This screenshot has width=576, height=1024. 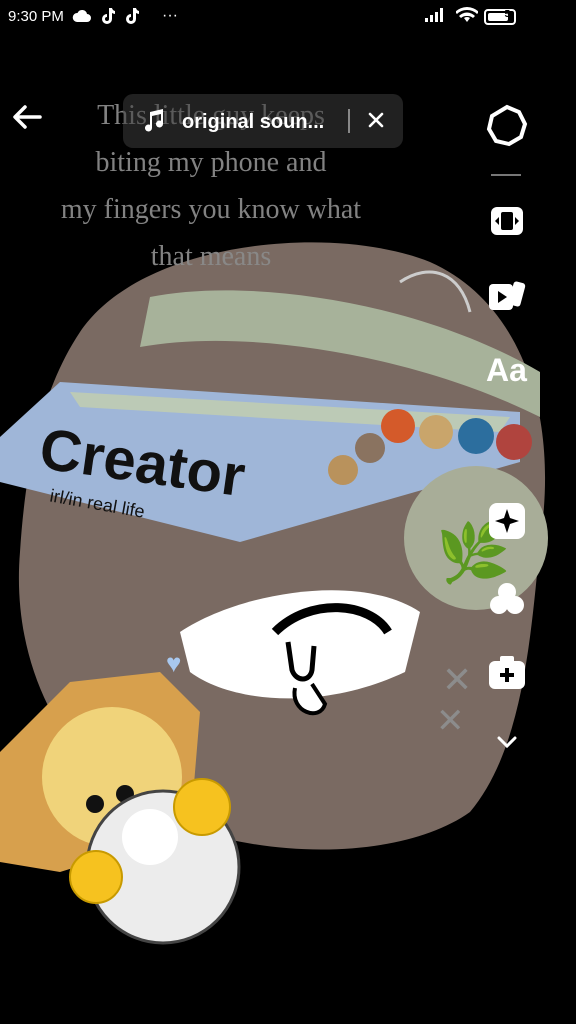 I want to click on status-time: 9:30 PM, so click(x=36, y=16).